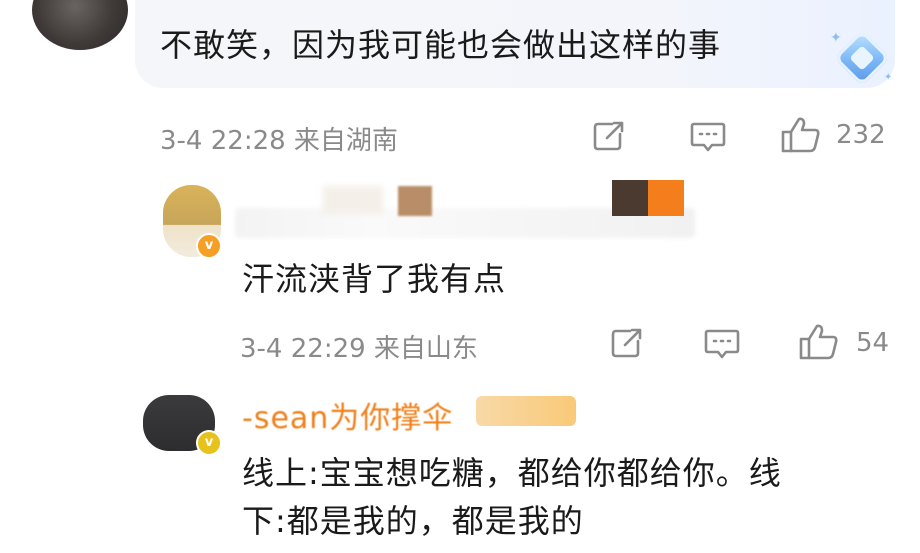 The image size is (920, 553). What do you see at coordinates (526, 411) in the screenshot?
I see `fan-medal-badge` at bounding box center [526, 411].